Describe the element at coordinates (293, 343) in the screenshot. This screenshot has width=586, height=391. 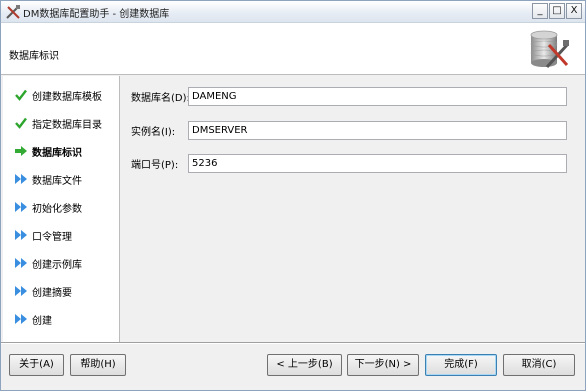
I see `footer-divider` at that location.